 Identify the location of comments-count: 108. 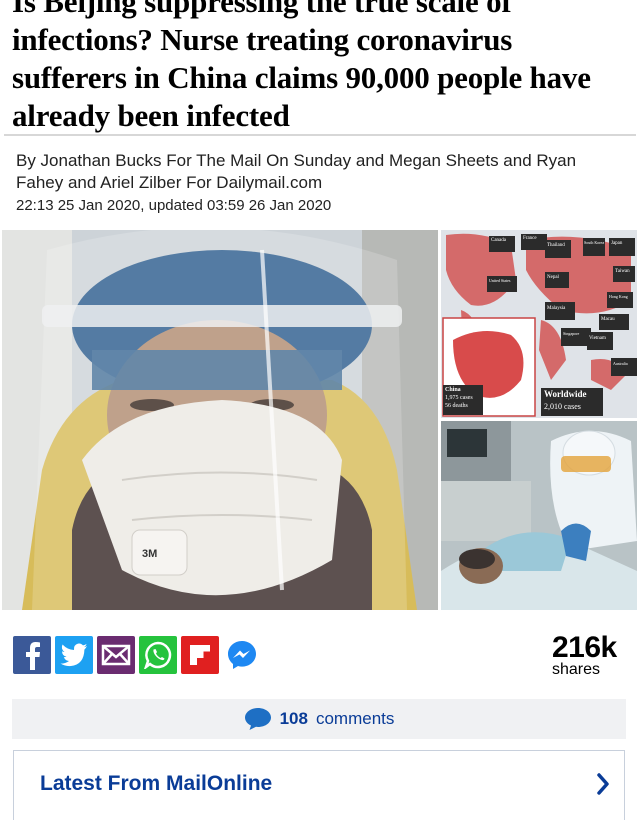
(293, 718).